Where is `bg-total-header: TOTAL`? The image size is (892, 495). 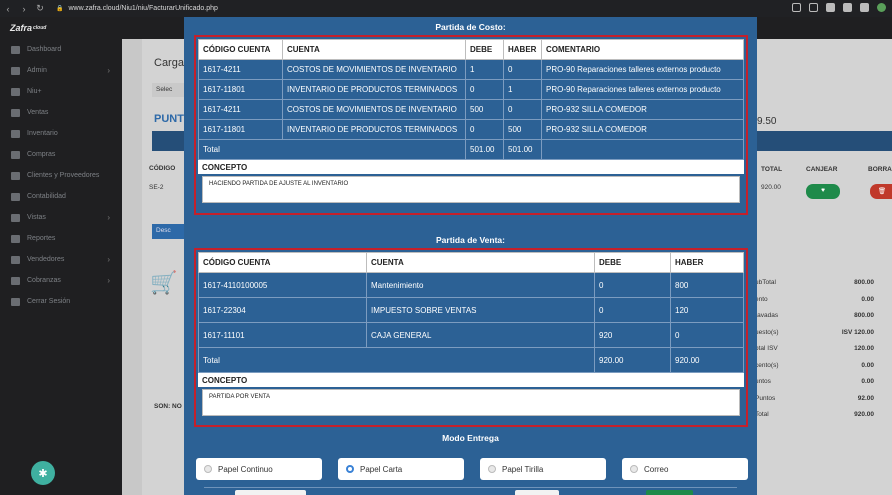 bg-total-header: TOTAL is located at coordinates (772, 169).